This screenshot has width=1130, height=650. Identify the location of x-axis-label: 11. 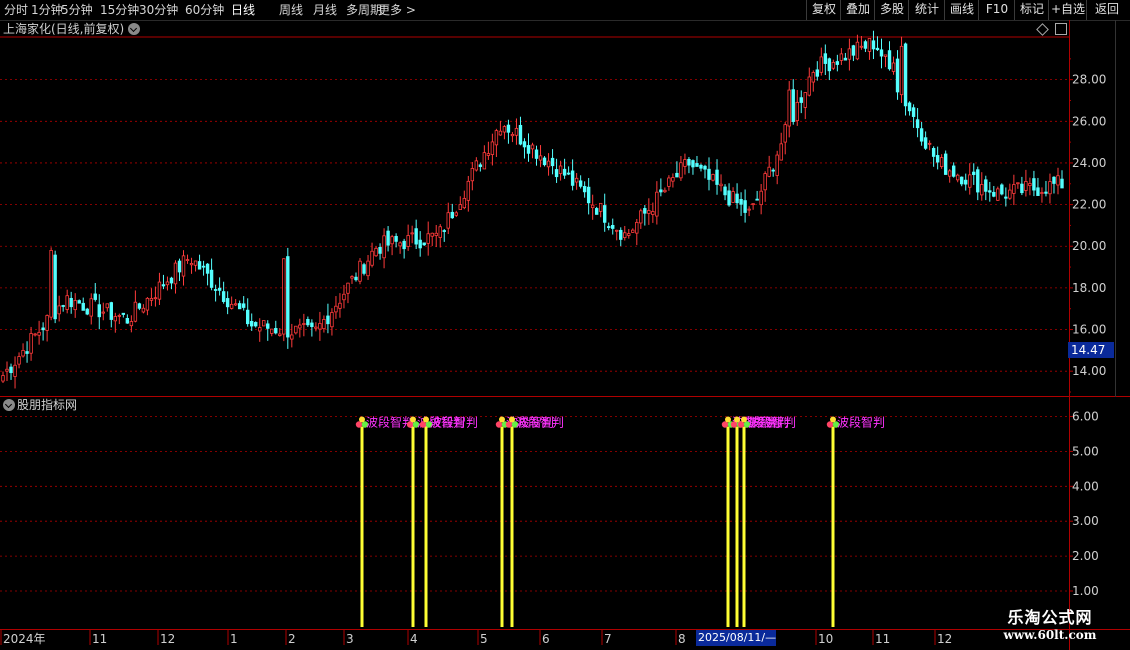
(99, 639).